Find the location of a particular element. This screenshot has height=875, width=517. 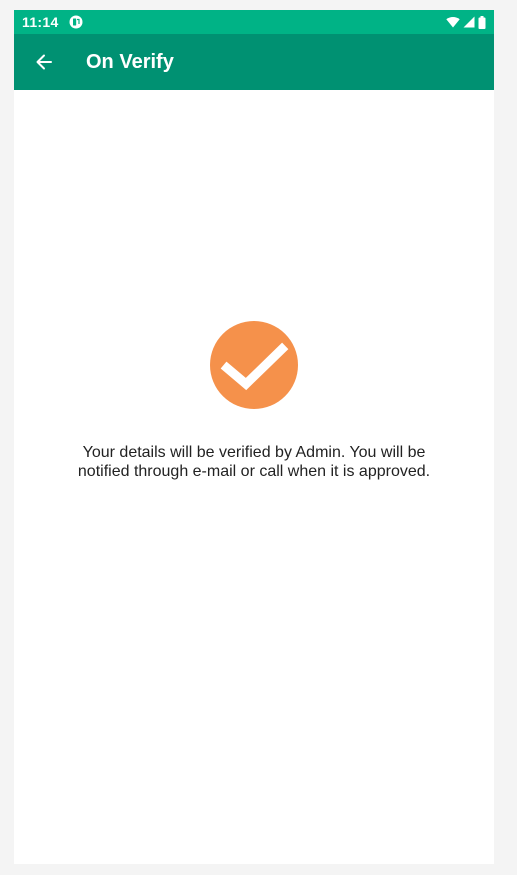

page-title: On Verify is located at coordinates (130, 62).